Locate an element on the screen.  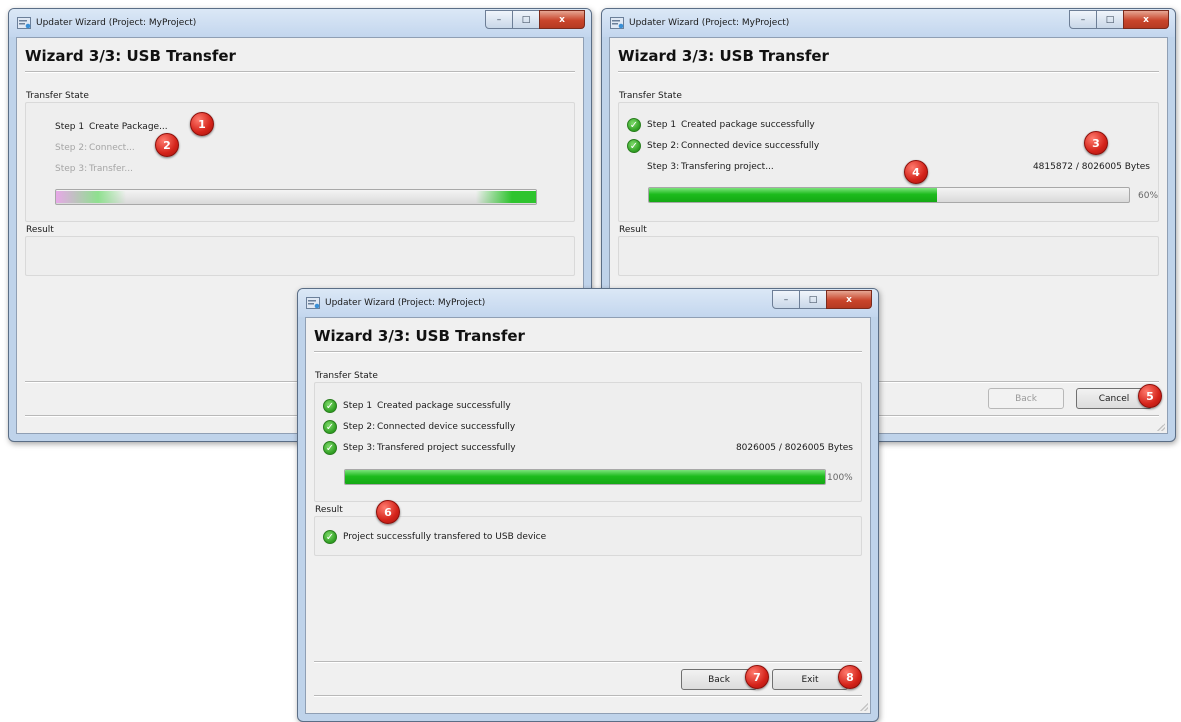
callout-6: 6 is located at coordinates (388, 512).